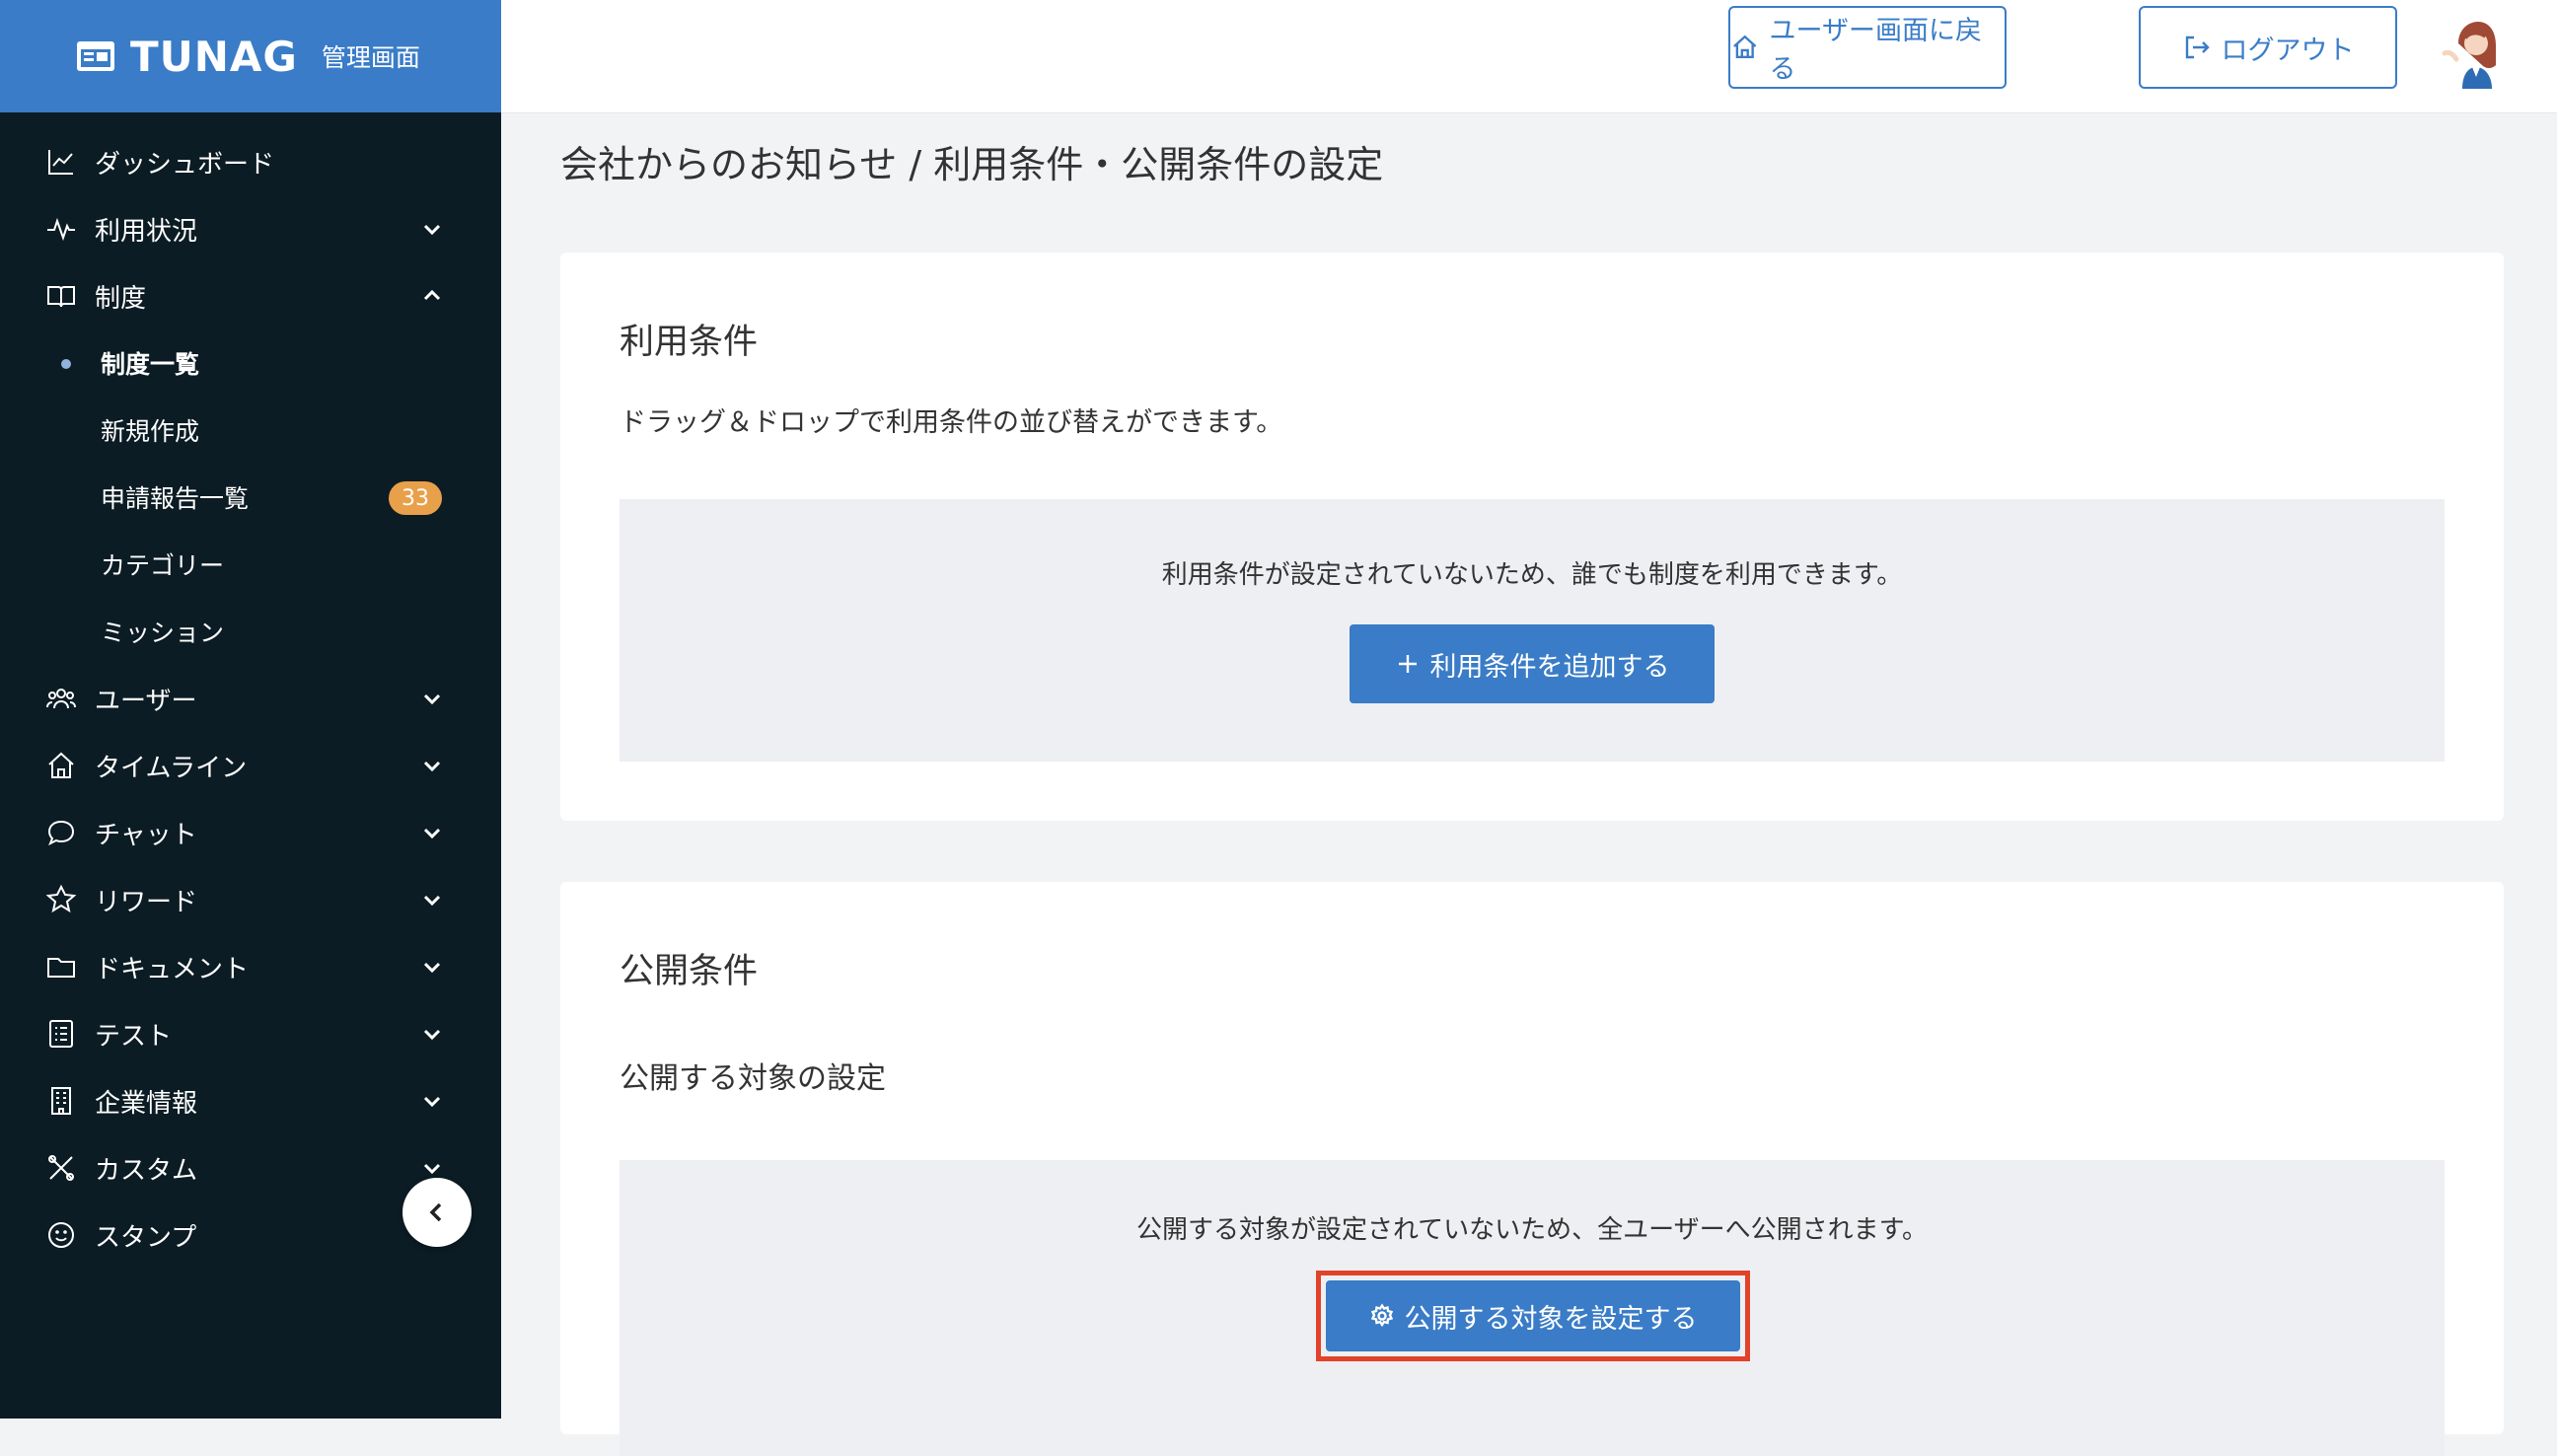  What do you see at coordinates (150, 364) in the screenshot?
I see `sidebar-subitem-label: 制度一覧` at bounding box center [150, 364].